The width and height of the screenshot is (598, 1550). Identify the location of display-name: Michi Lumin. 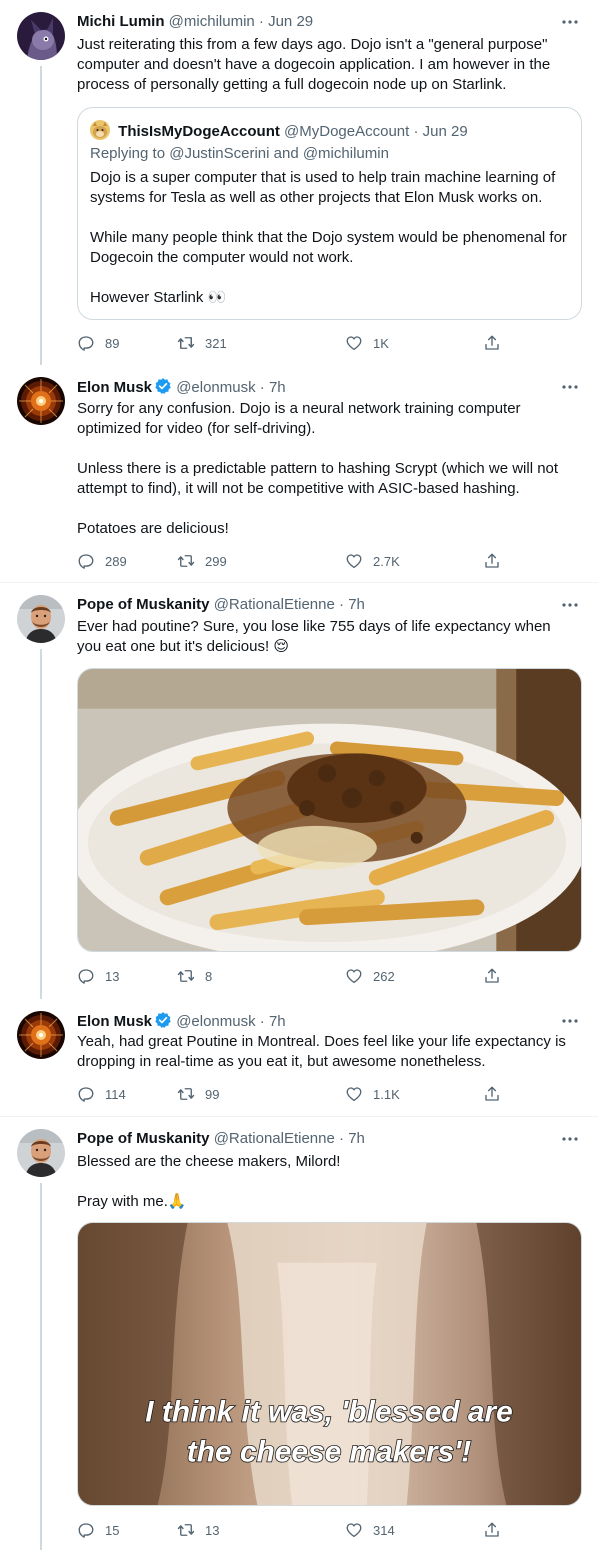
(121, 21).